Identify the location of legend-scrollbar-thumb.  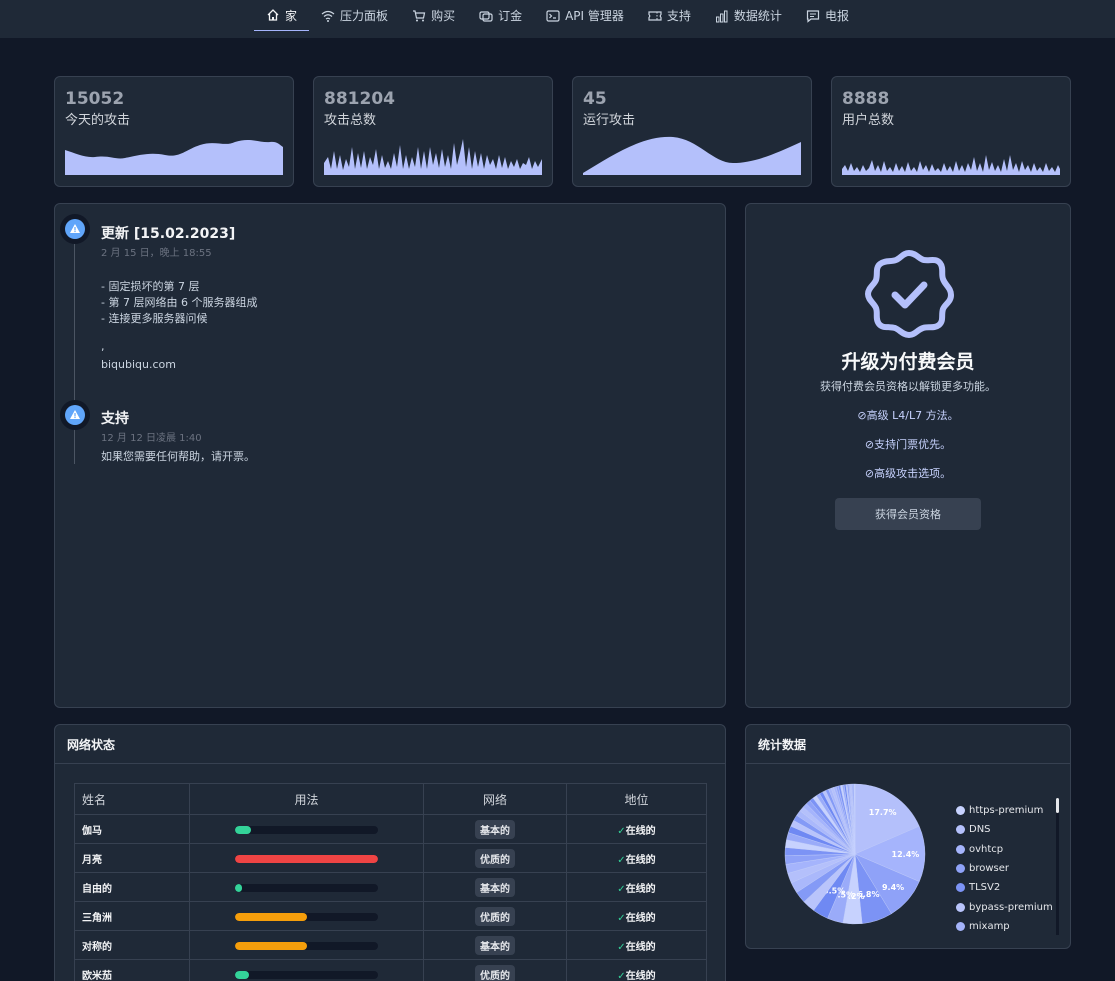
(1057, 805).